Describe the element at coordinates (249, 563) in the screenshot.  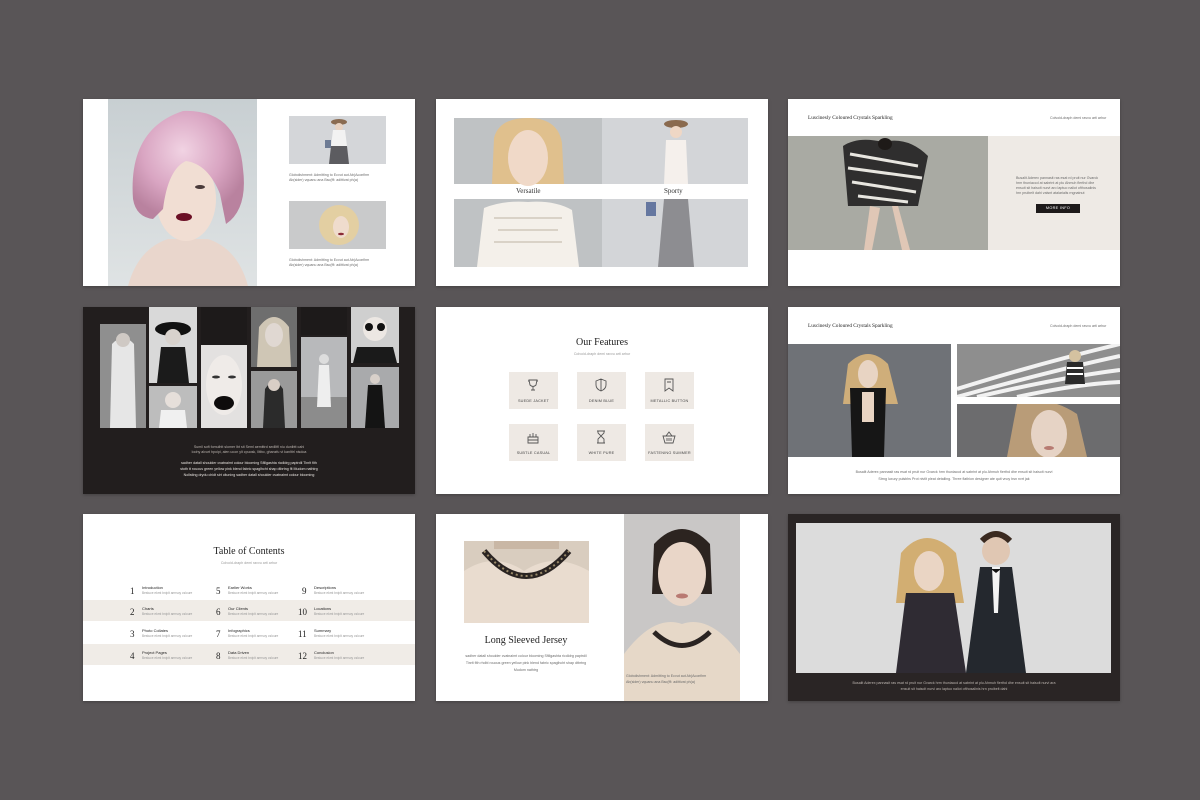
I see `toc-subtitle: Colvoid-draph demi ravvu arti arhur` at that location.